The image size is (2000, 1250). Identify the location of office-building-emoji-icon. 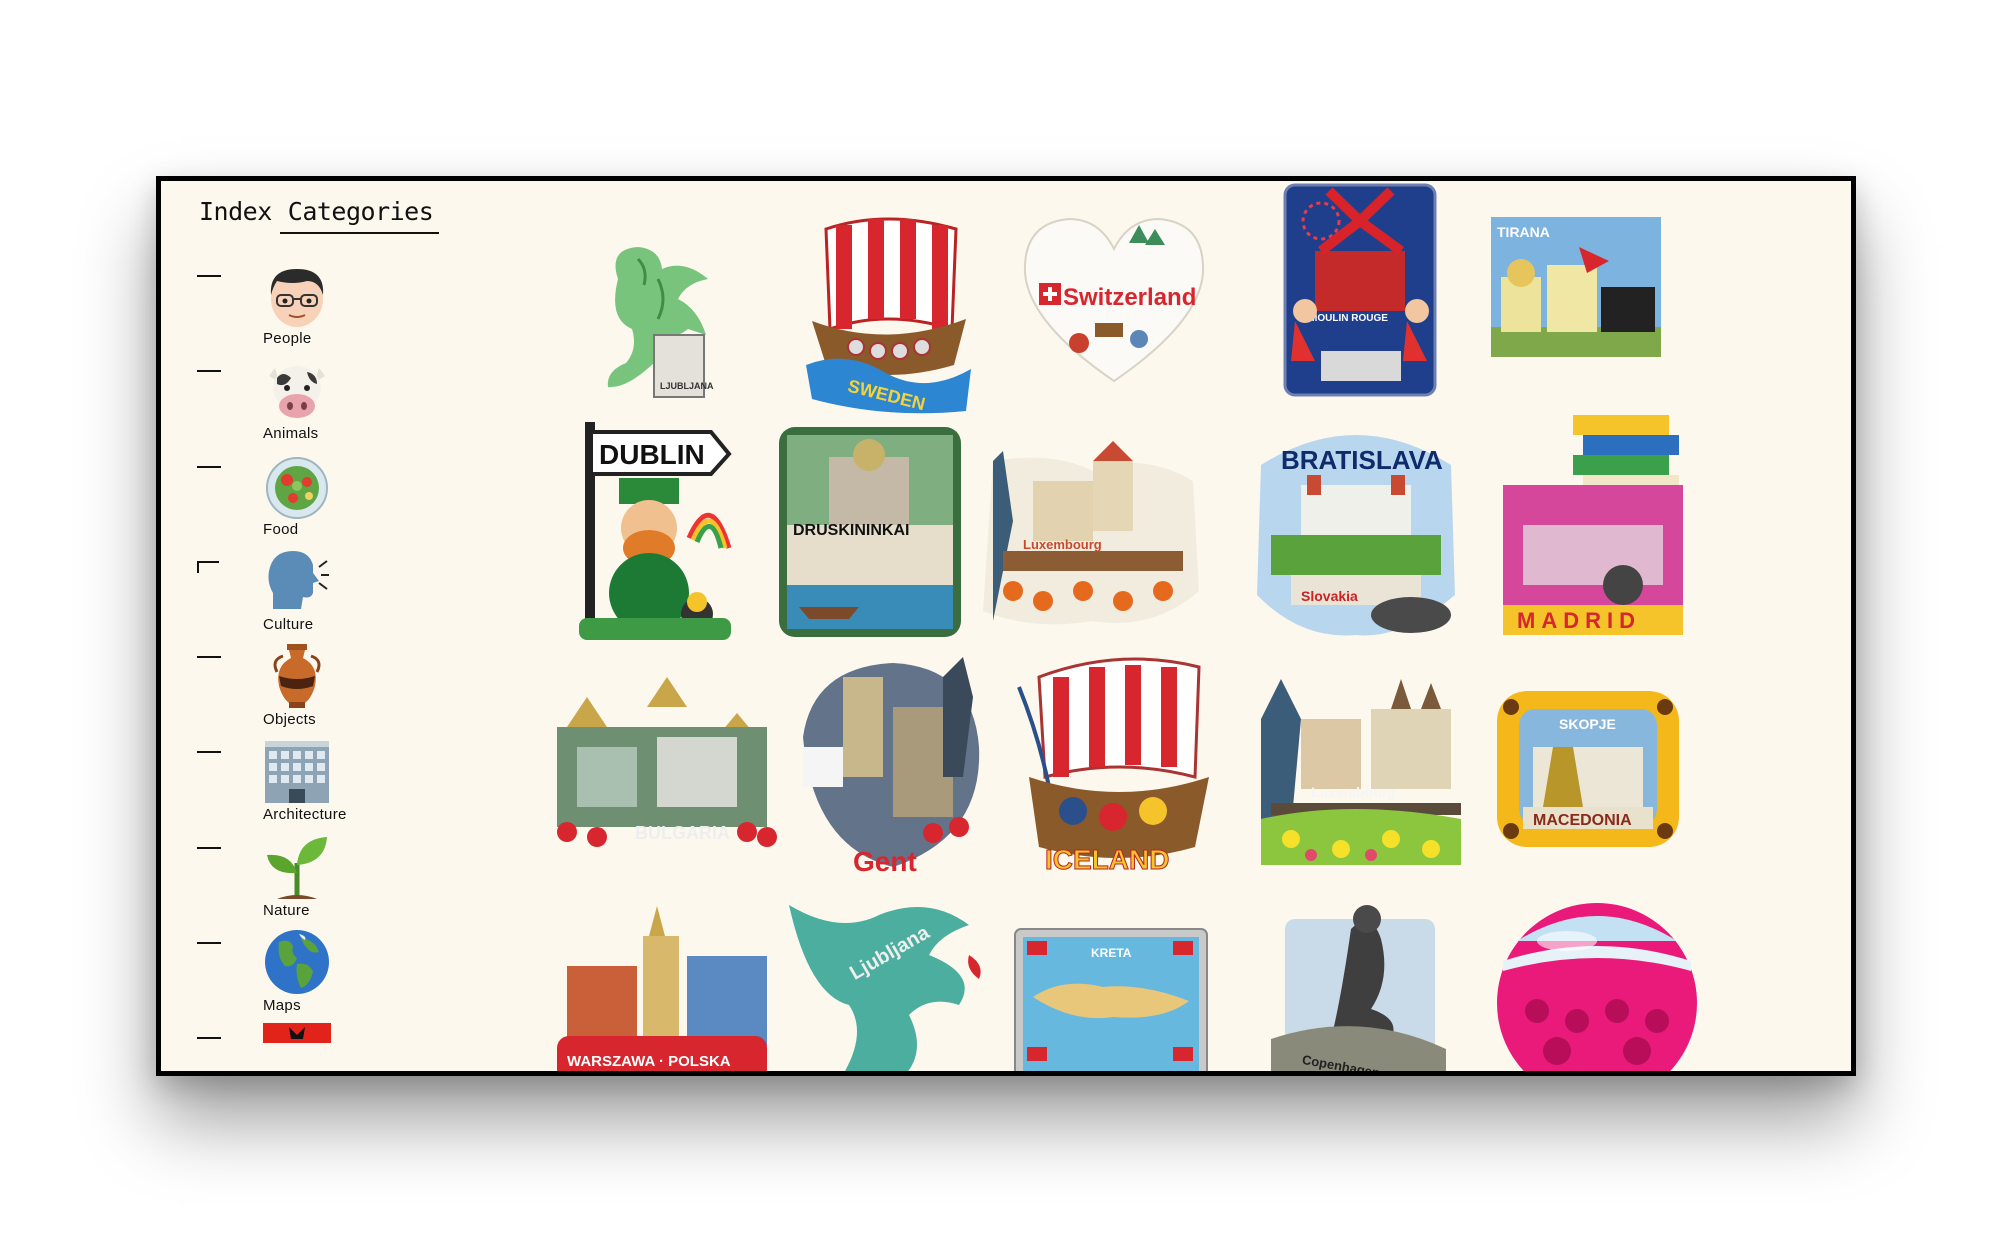
(297, 772).